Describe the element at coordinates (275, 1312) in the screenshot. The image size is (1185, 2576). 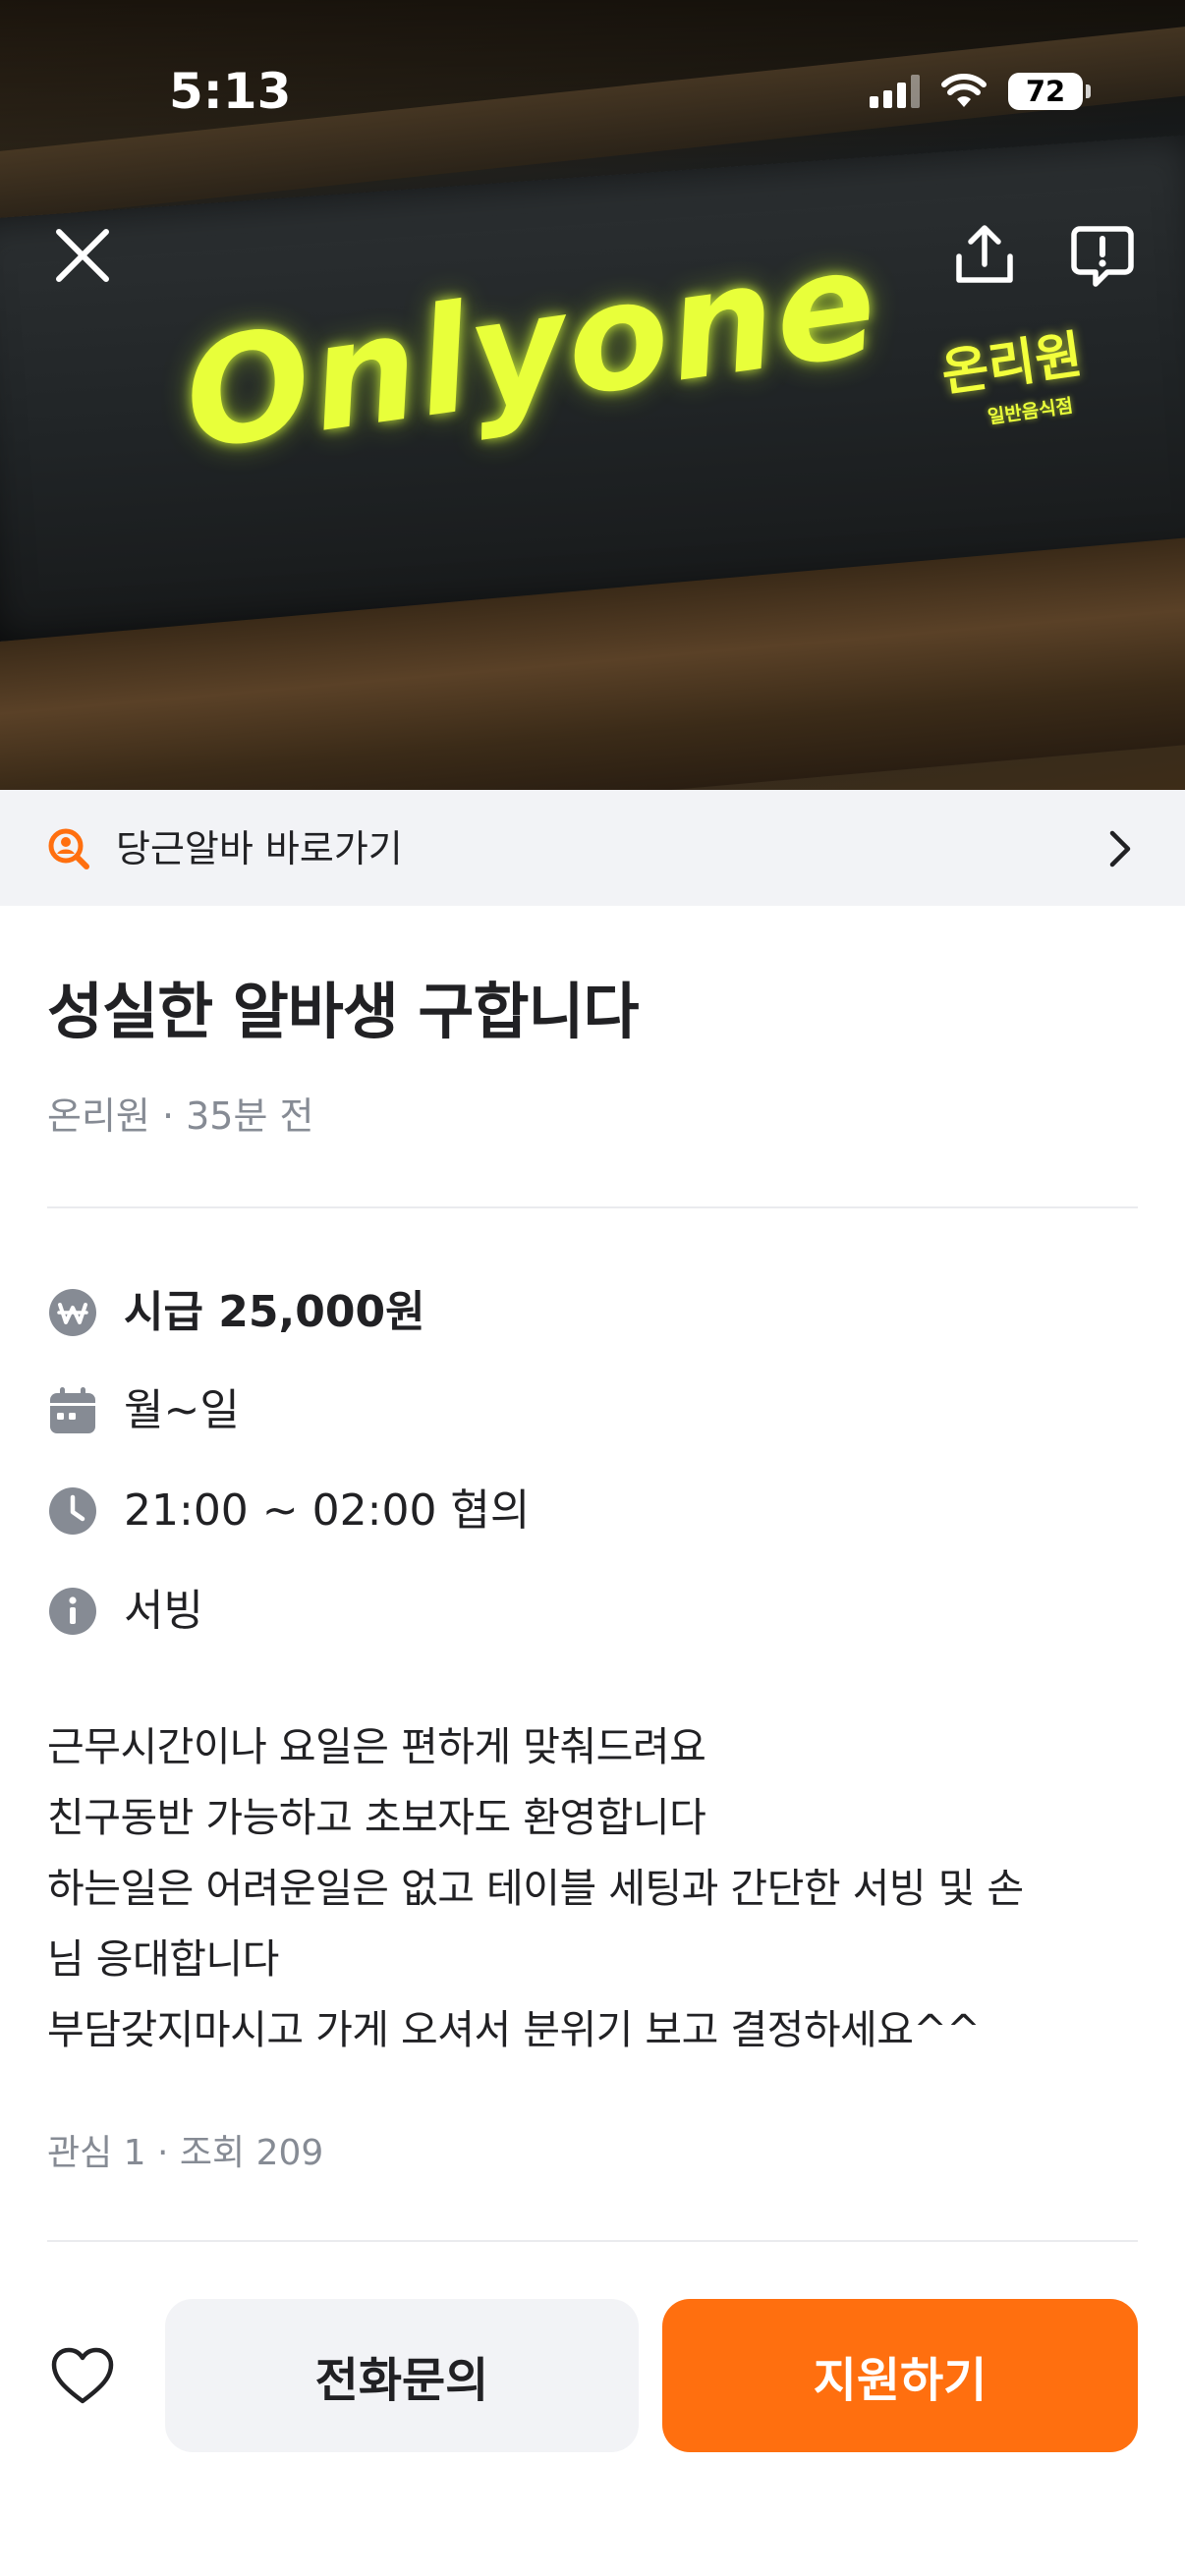
I see `wage-text: 시급 25,000원` at that location.